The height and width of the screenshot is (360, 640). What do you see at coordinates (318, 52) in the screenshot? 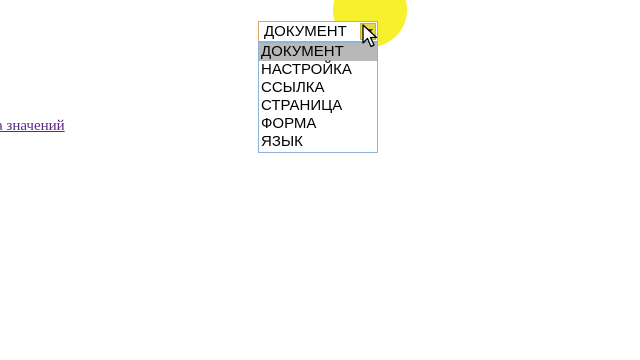
I see `dropdown-option: ДОКУМЕНТ` at bounding box center [318, 52].